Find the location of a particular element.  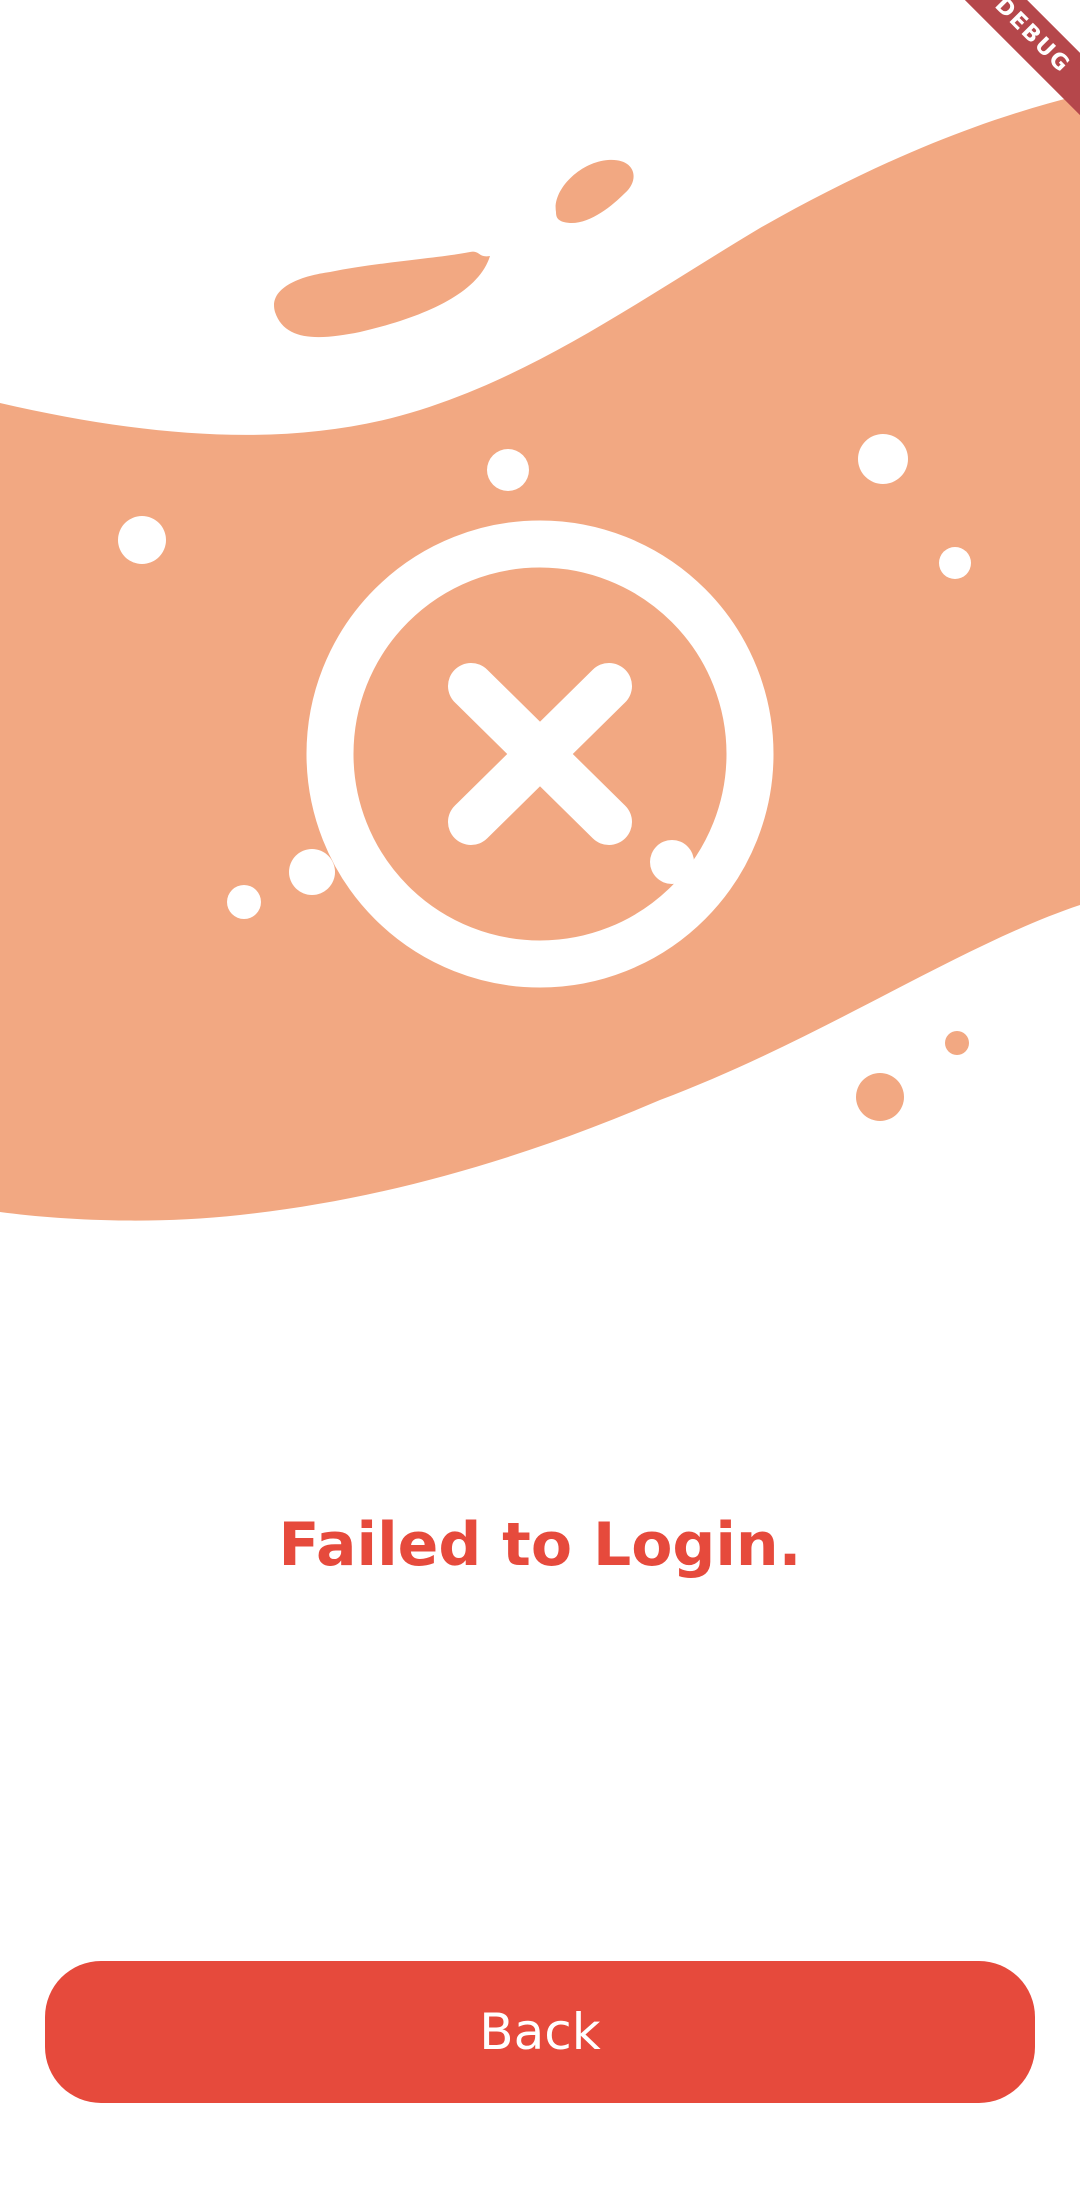

debug-banner: DEBUG is located at coordinates (1010, 70).